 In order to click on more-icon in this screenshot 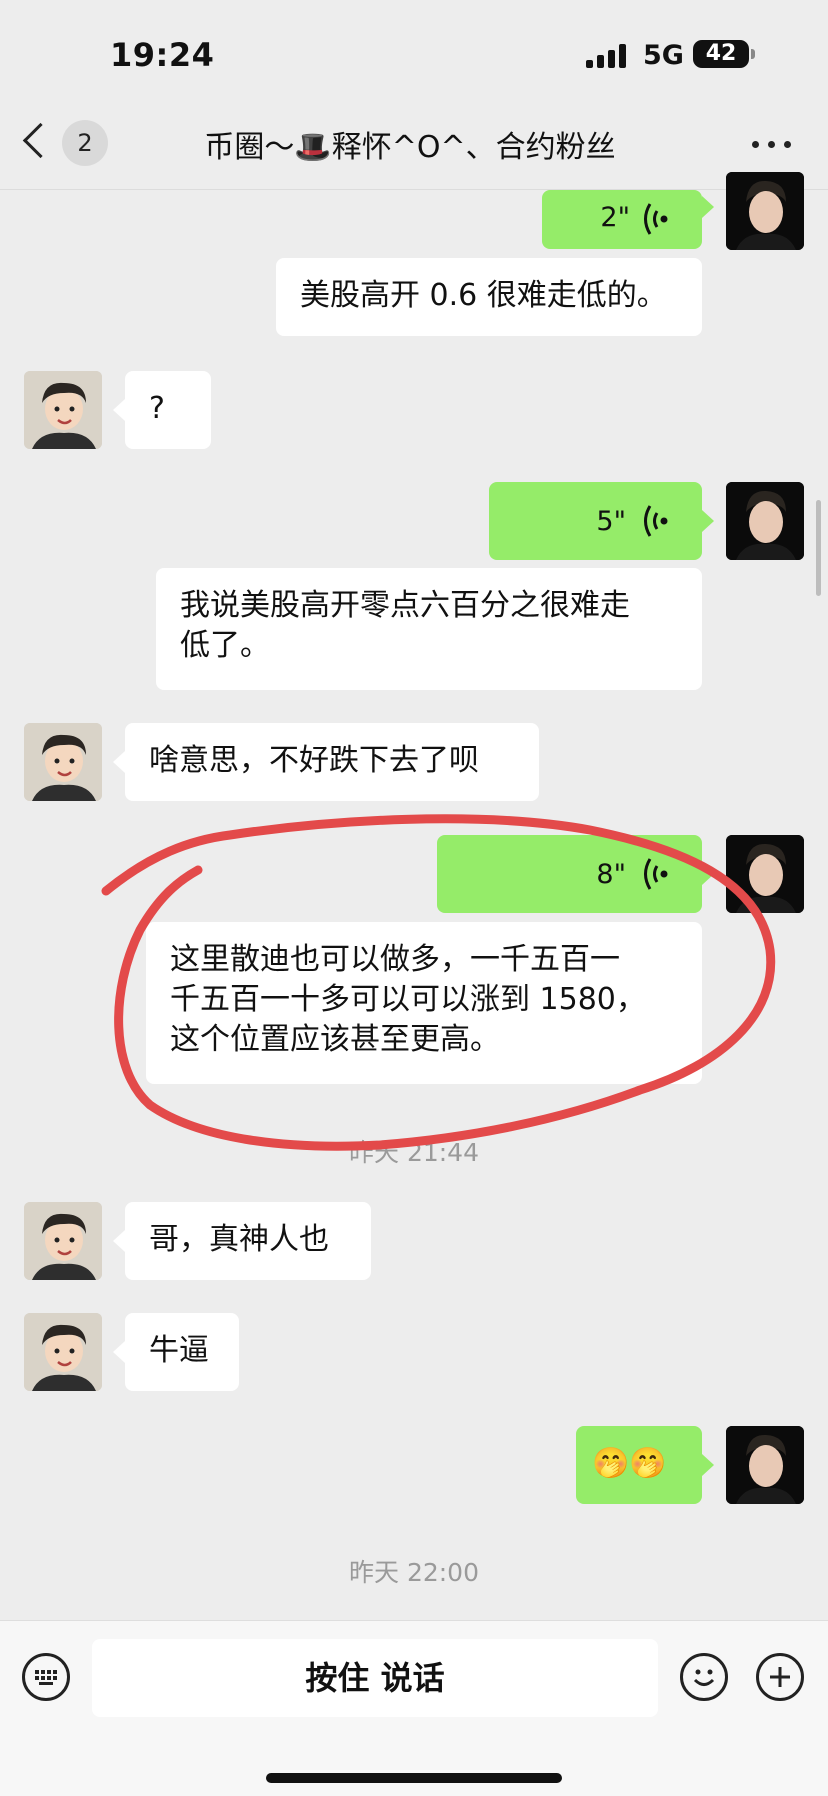, I will do `click(772, 145)`.